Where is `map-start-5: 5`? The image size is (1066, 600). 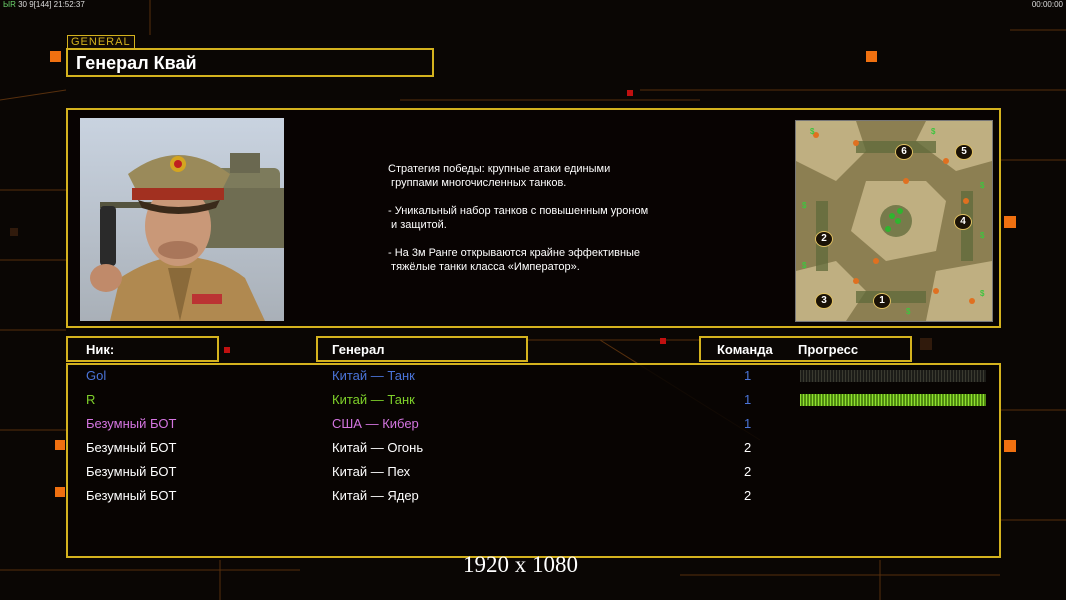 map-start-5: 5 is located at coordinates (964, 152).